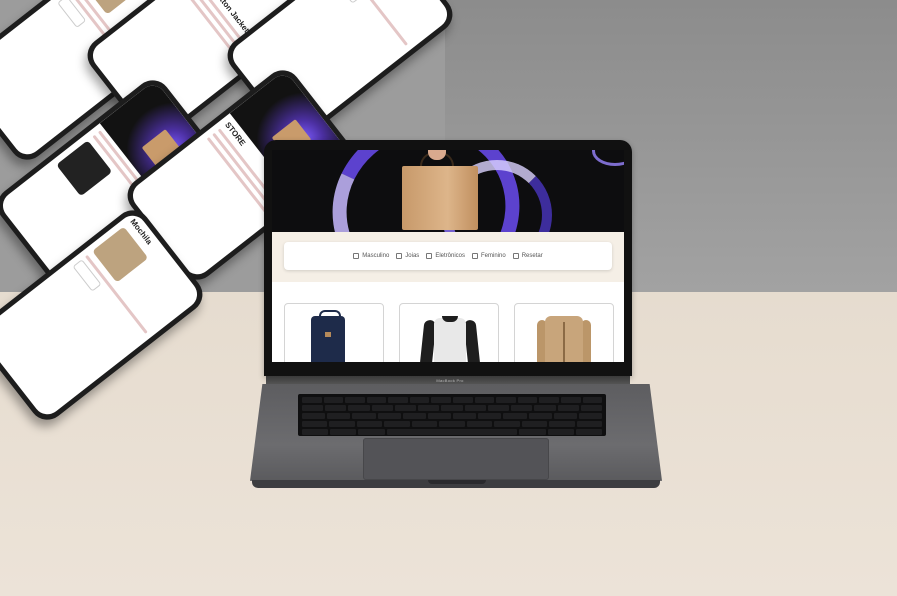 The width and height of the screenshot is (897, 596). I want to click on filter-masculino: Masculino, so click(371, 256).